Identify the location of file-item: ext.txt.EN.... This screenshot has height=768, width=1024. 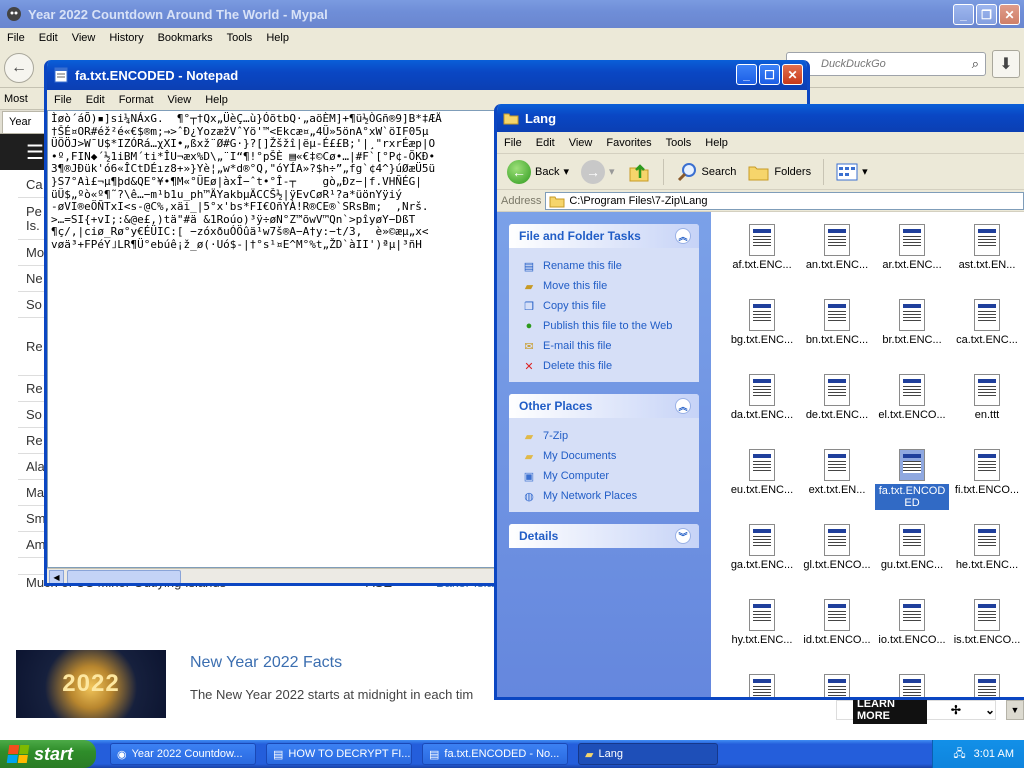
(837, 472).